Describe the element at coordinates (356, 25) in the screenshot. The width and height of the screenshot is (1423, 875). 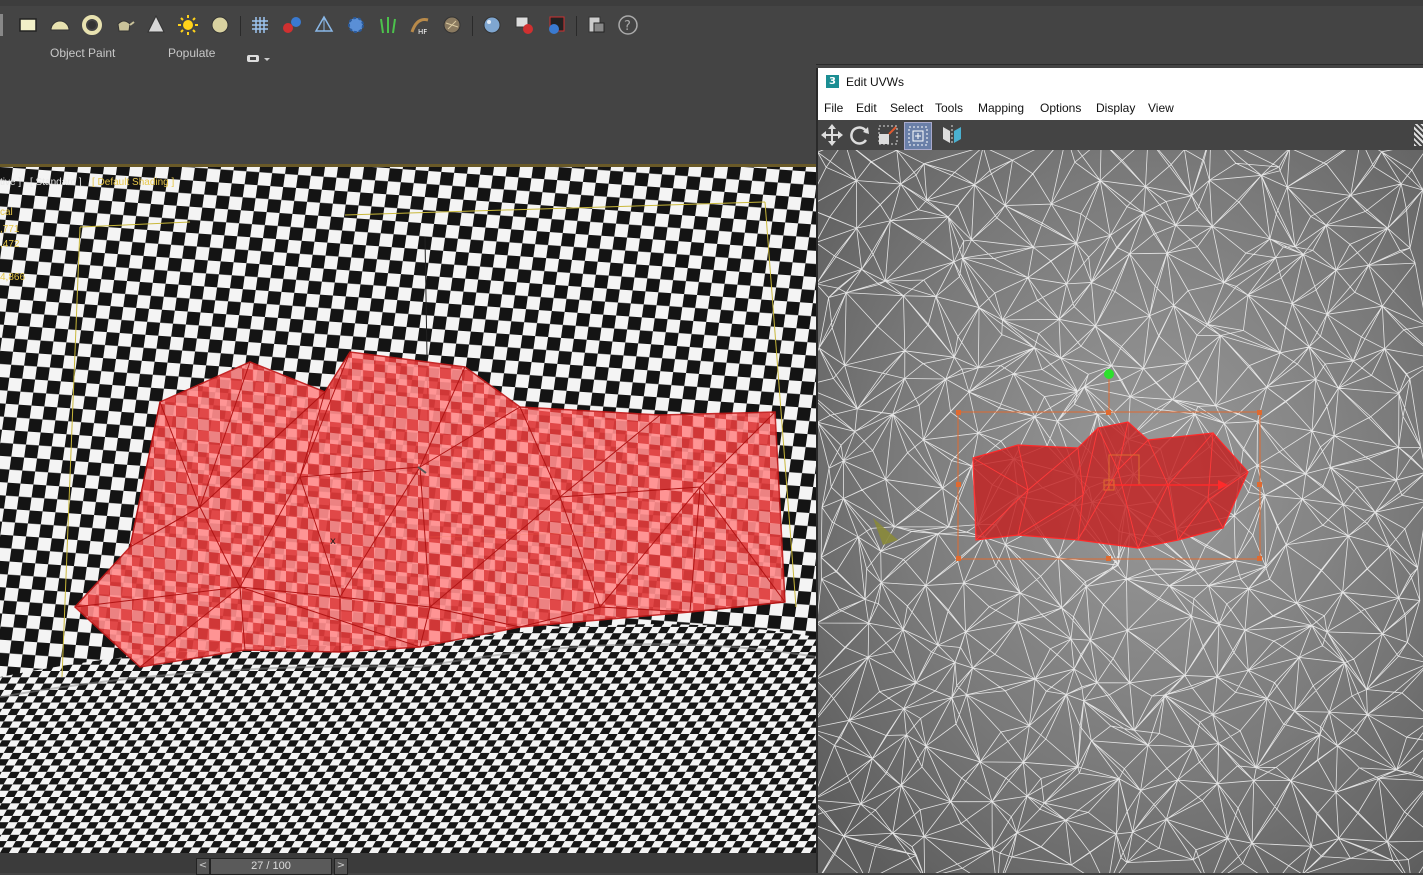
I see `gear-icon` at that location.